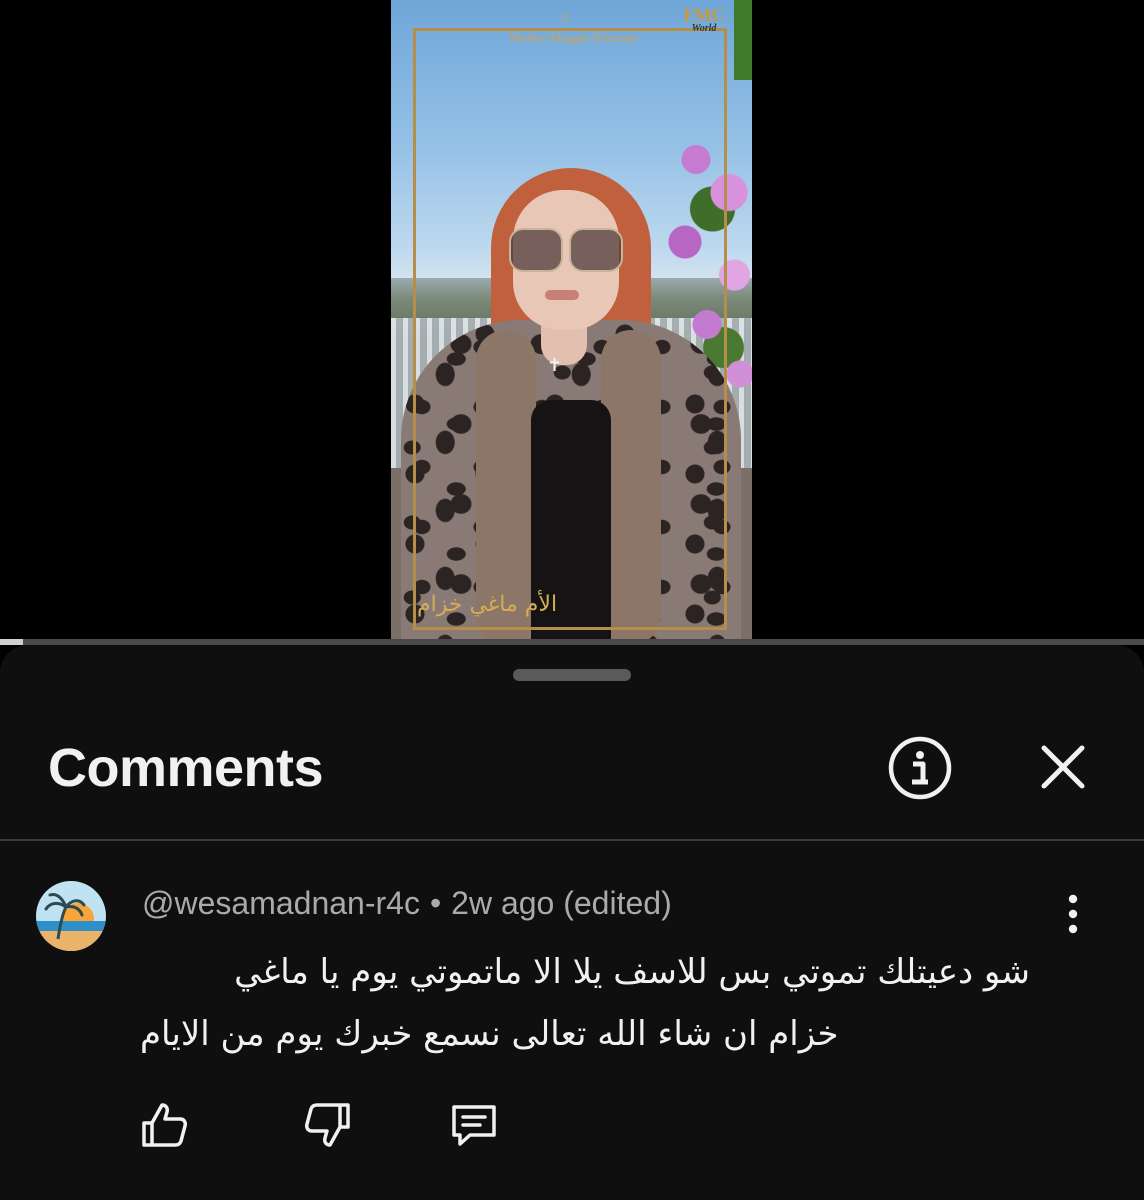 The image size is (1144, 1200). I want to click on like-button, so click(164, 1125).